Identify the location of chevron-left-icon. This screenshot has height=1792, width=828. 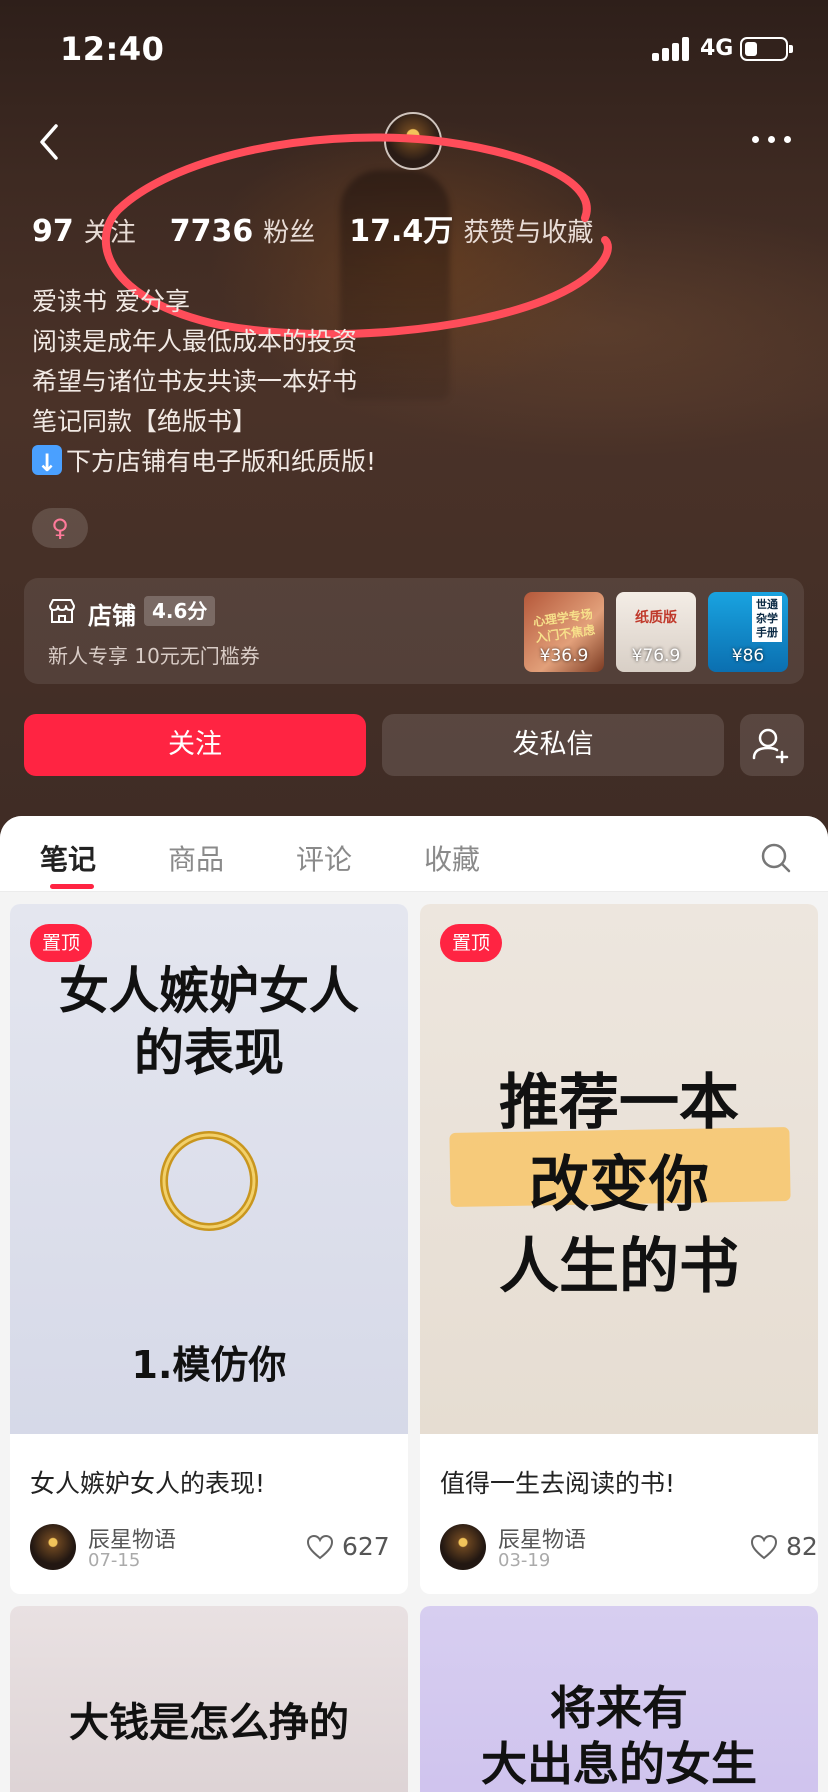
(49, 142).